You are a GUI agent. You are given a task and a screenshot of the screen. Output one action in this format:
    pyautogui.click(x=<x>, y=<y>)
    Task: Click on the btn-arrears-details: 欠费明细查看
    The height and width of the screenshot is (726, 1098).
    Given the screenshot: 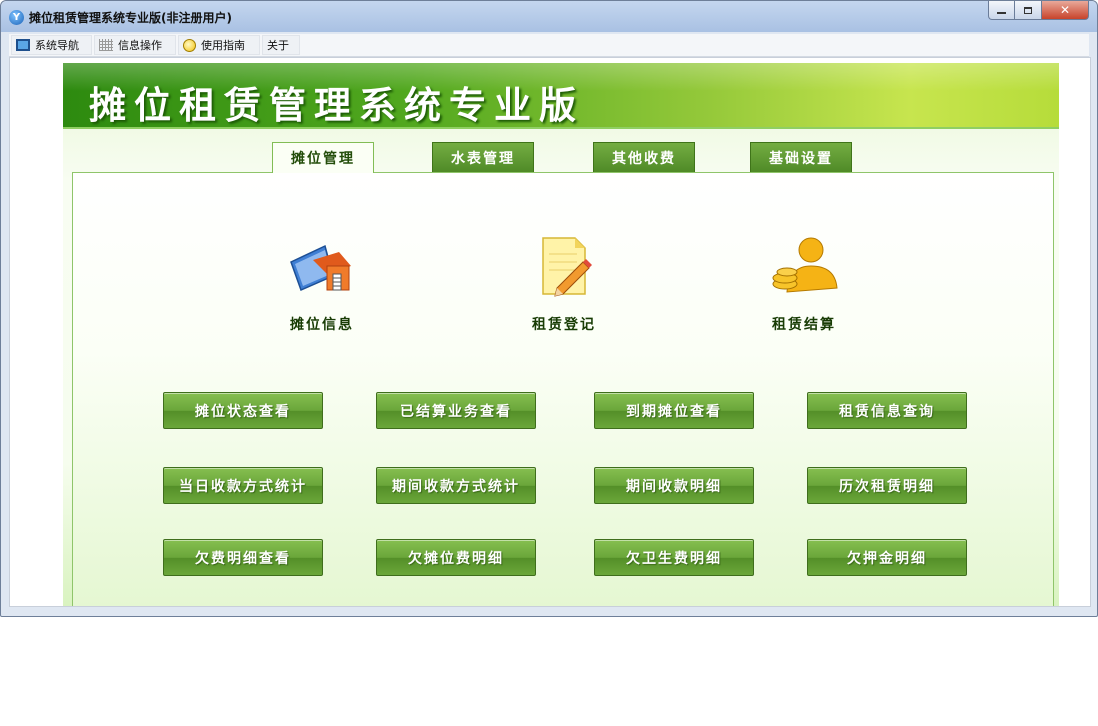 What is the action you would take?
    pyautogui.click(x=243, y=557)
    